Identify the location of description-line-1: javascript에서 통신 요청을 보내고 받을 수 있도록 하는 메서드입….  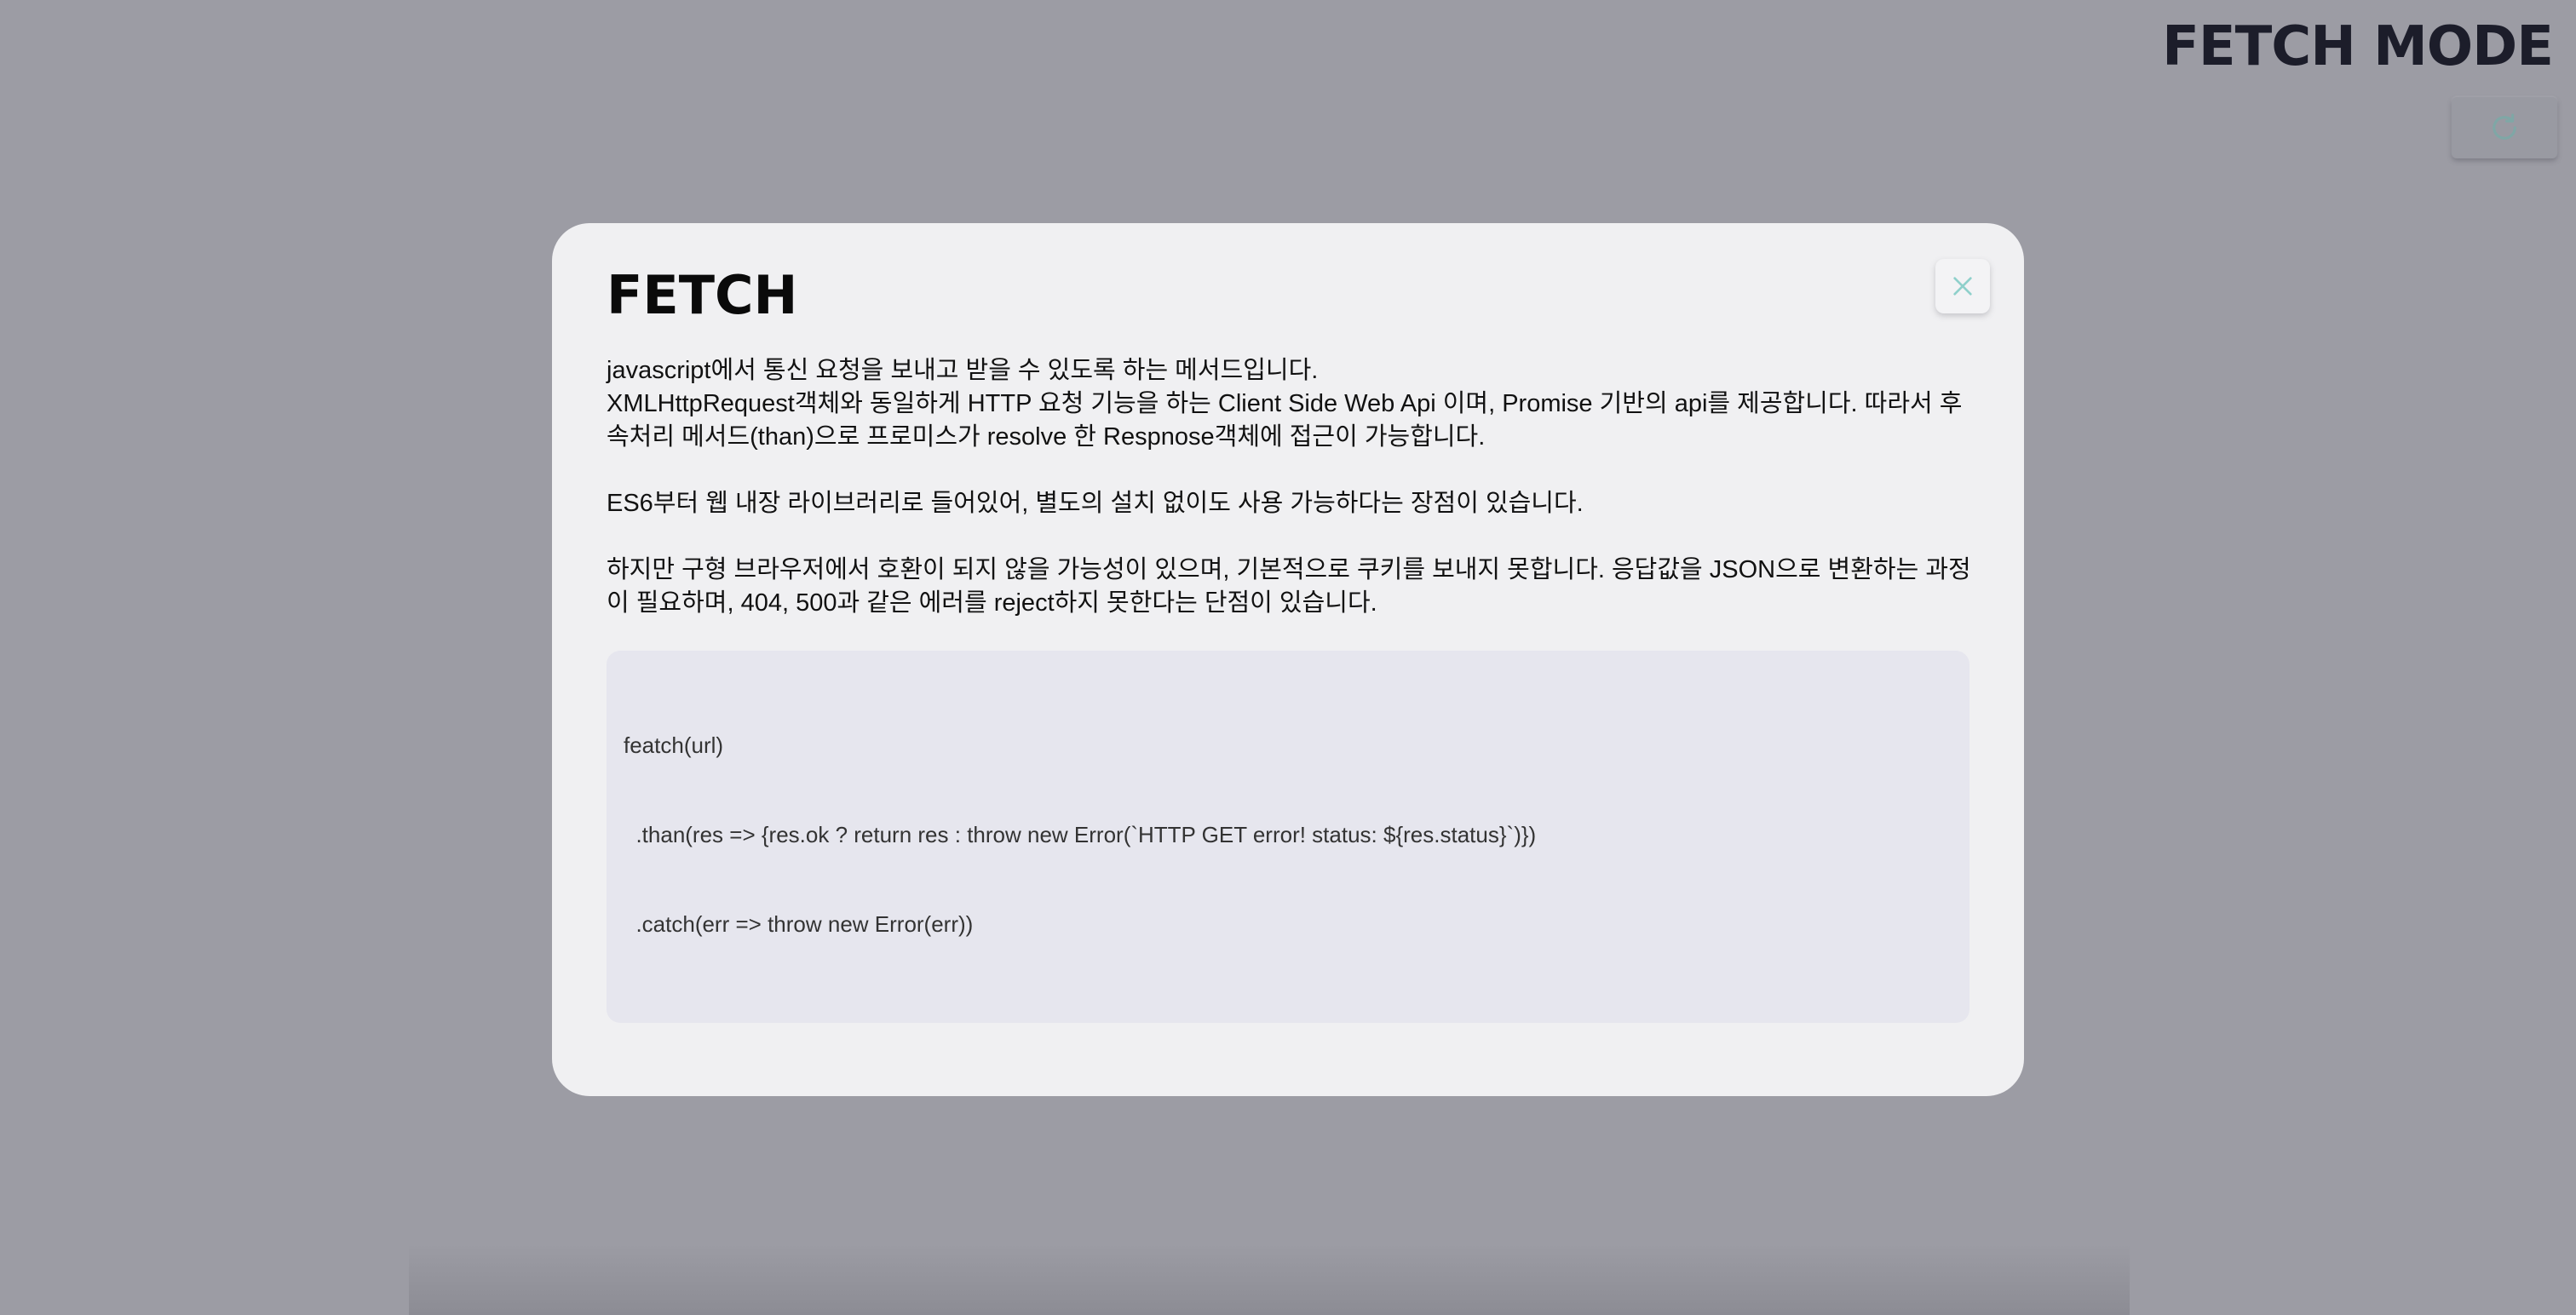
(963, 371).